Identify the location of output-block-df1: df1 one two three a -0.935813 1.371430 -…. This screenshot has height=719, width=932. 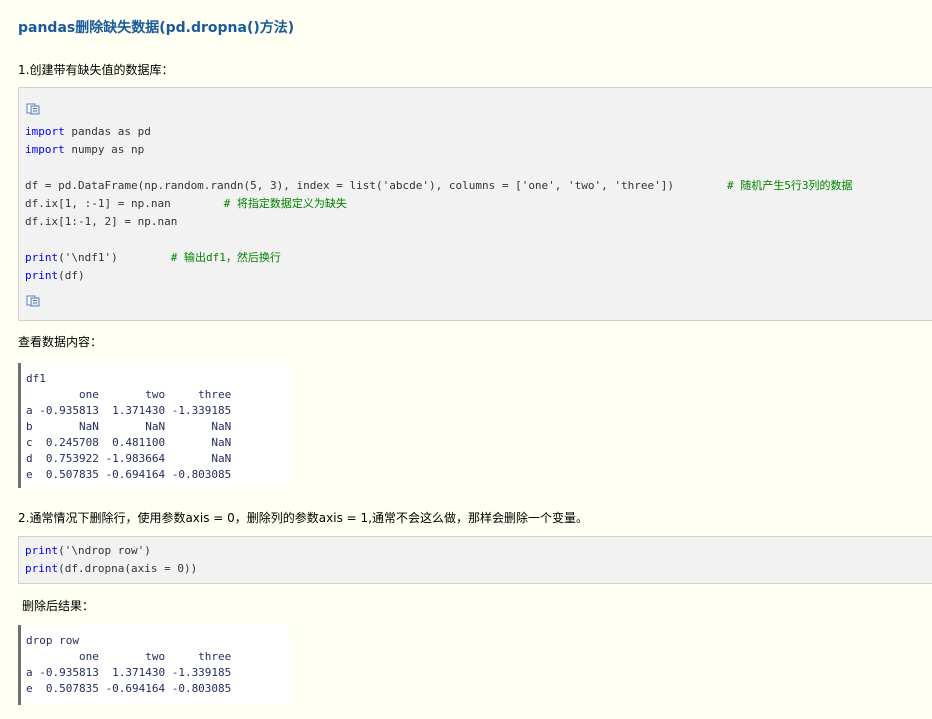
(154, 425).